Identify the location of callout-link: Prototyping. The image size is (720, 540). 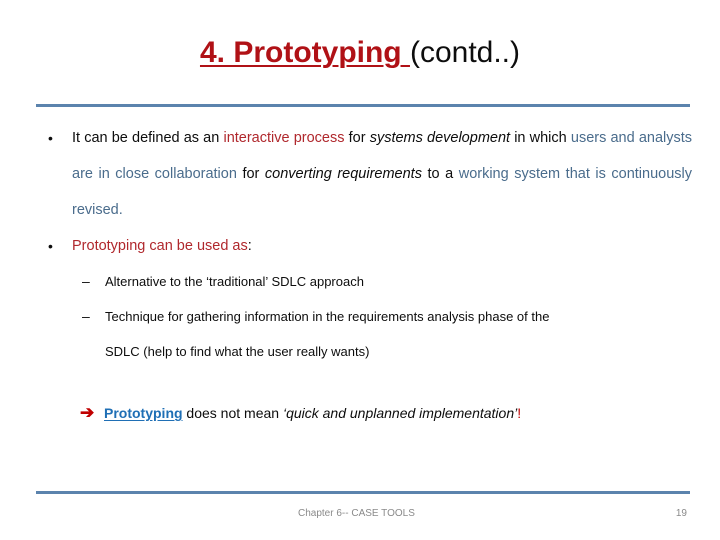
(143, 413).